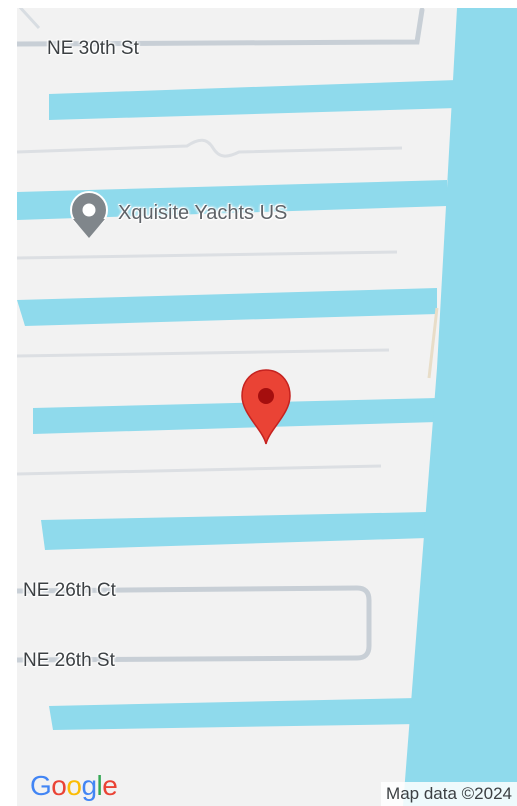 This screenshot has height=806, width=517. What do you see at coordinates (202, 213) in the screenshot?
I see `poi-label: Xquisite Yachts US` at bounding box center [202, 213].